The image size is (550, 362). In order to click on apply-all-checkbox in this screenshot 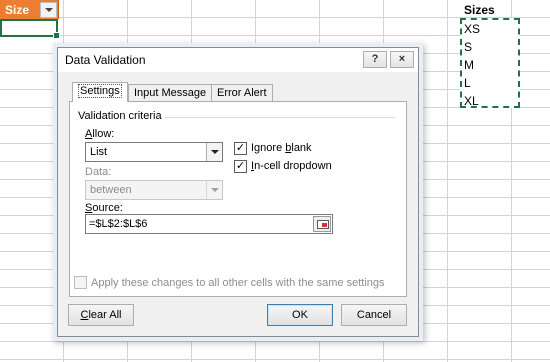, I will do `click(80, 282)`.